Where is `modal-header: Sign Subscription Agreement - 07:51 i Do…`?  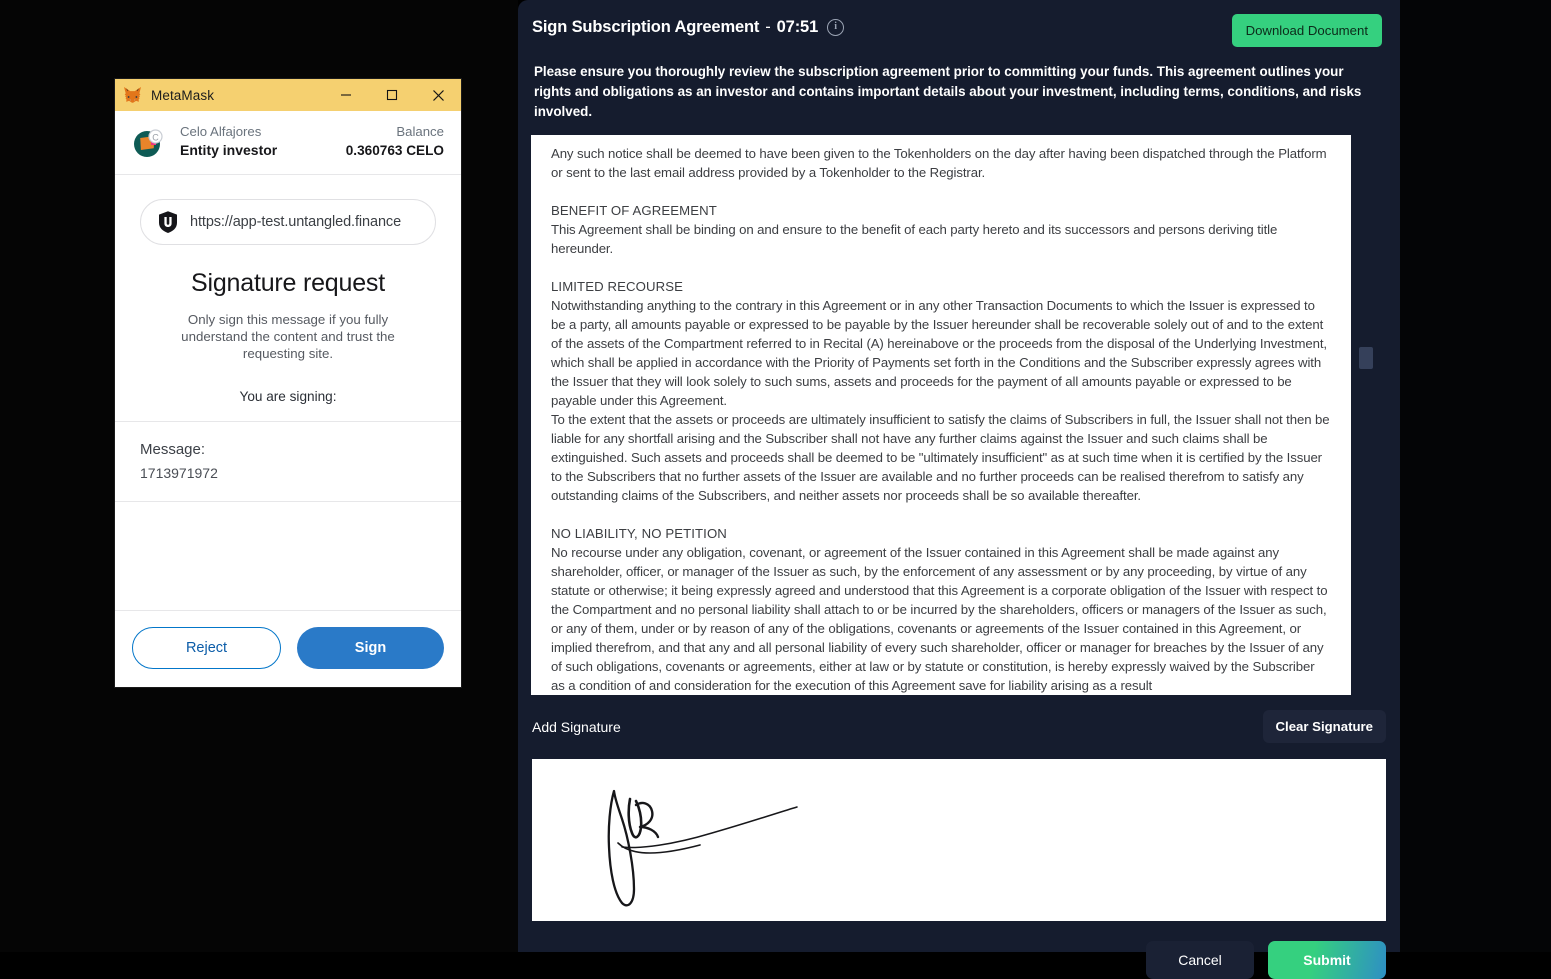 modal-header: Sign Subscription Agreement - 07:51 i Do… is located at coordinates (959, 23).